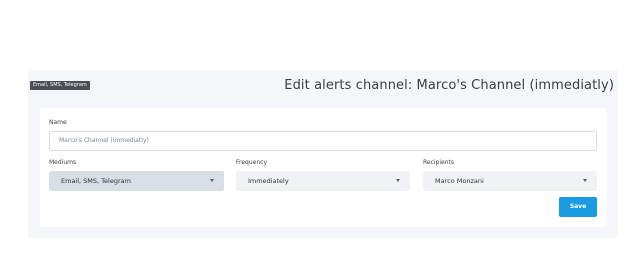  What do you see at coordinates (63, 162) in the screenshot?
I see `mediums-label: Mediums` at bounding box center [63, 162].